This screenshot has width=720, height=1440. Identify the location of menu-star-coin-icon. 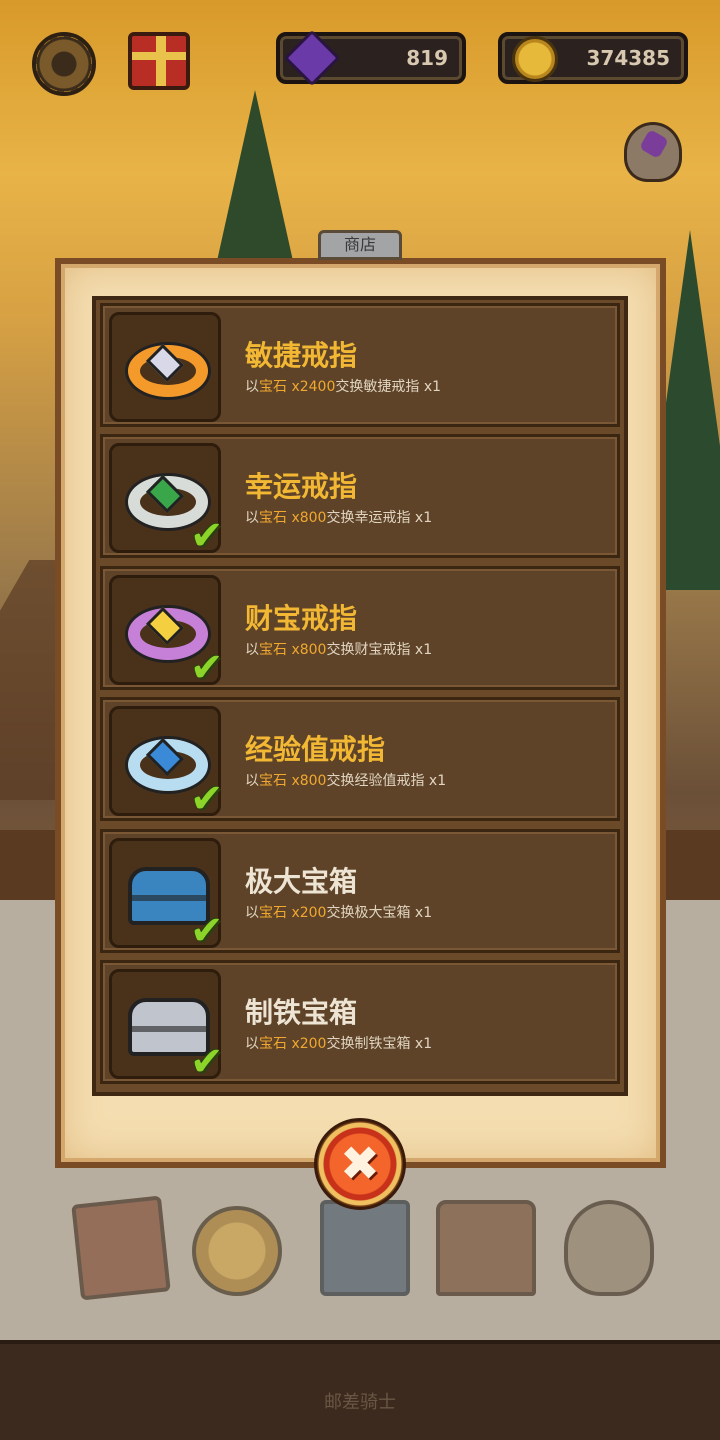
(237, 1251).